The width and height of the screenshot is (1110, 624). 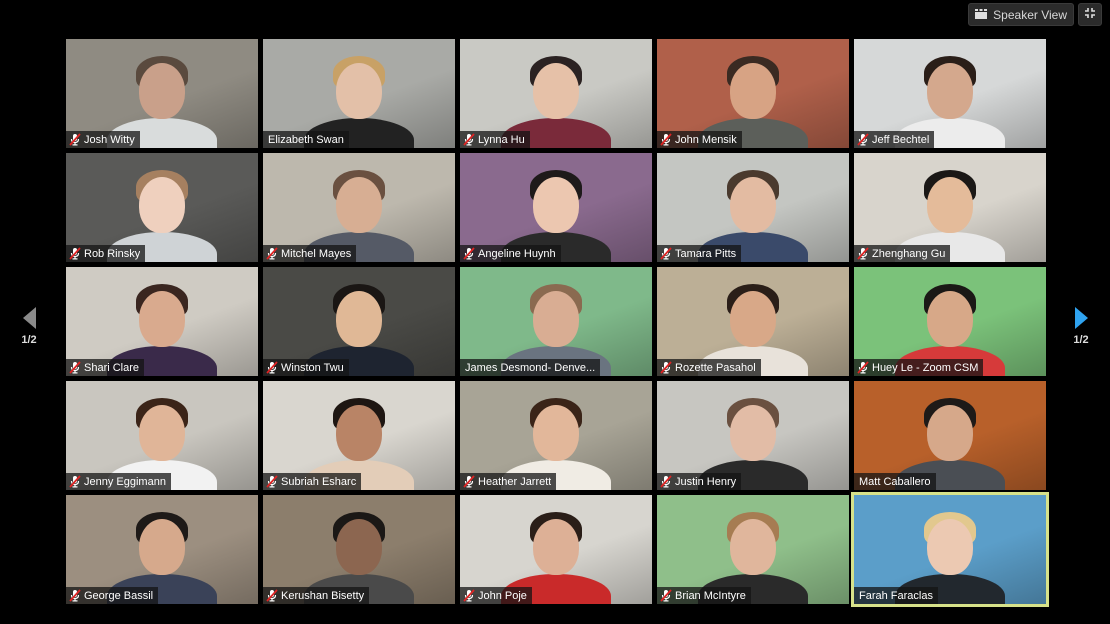 I want to click on participant-name-label: Huey Le - Zoom CSM, so click(x=919, y=367).